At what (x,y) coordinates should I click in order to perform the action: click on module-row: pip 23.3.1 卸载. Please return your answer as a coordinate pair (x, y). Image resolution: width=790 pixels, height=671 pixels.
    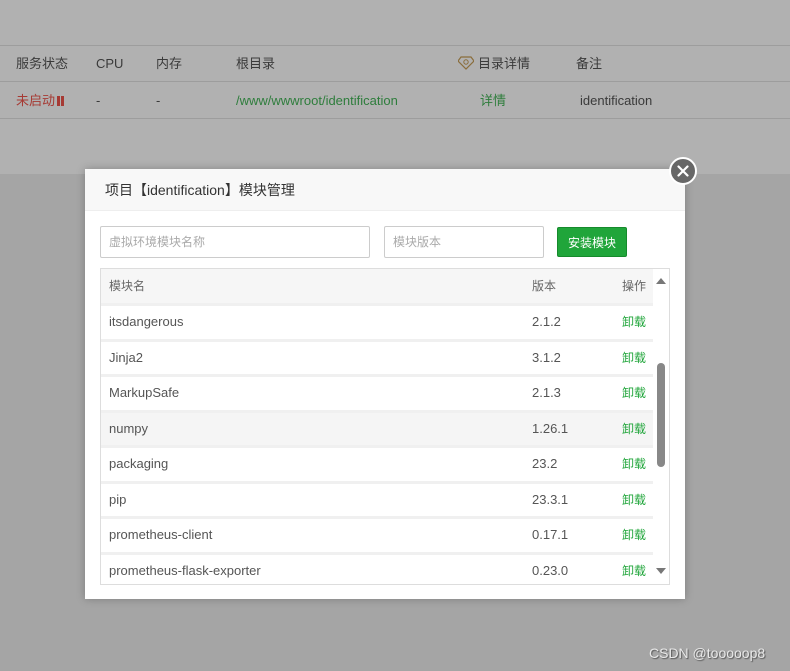
    Looking at the image, I should click on (377, 498).